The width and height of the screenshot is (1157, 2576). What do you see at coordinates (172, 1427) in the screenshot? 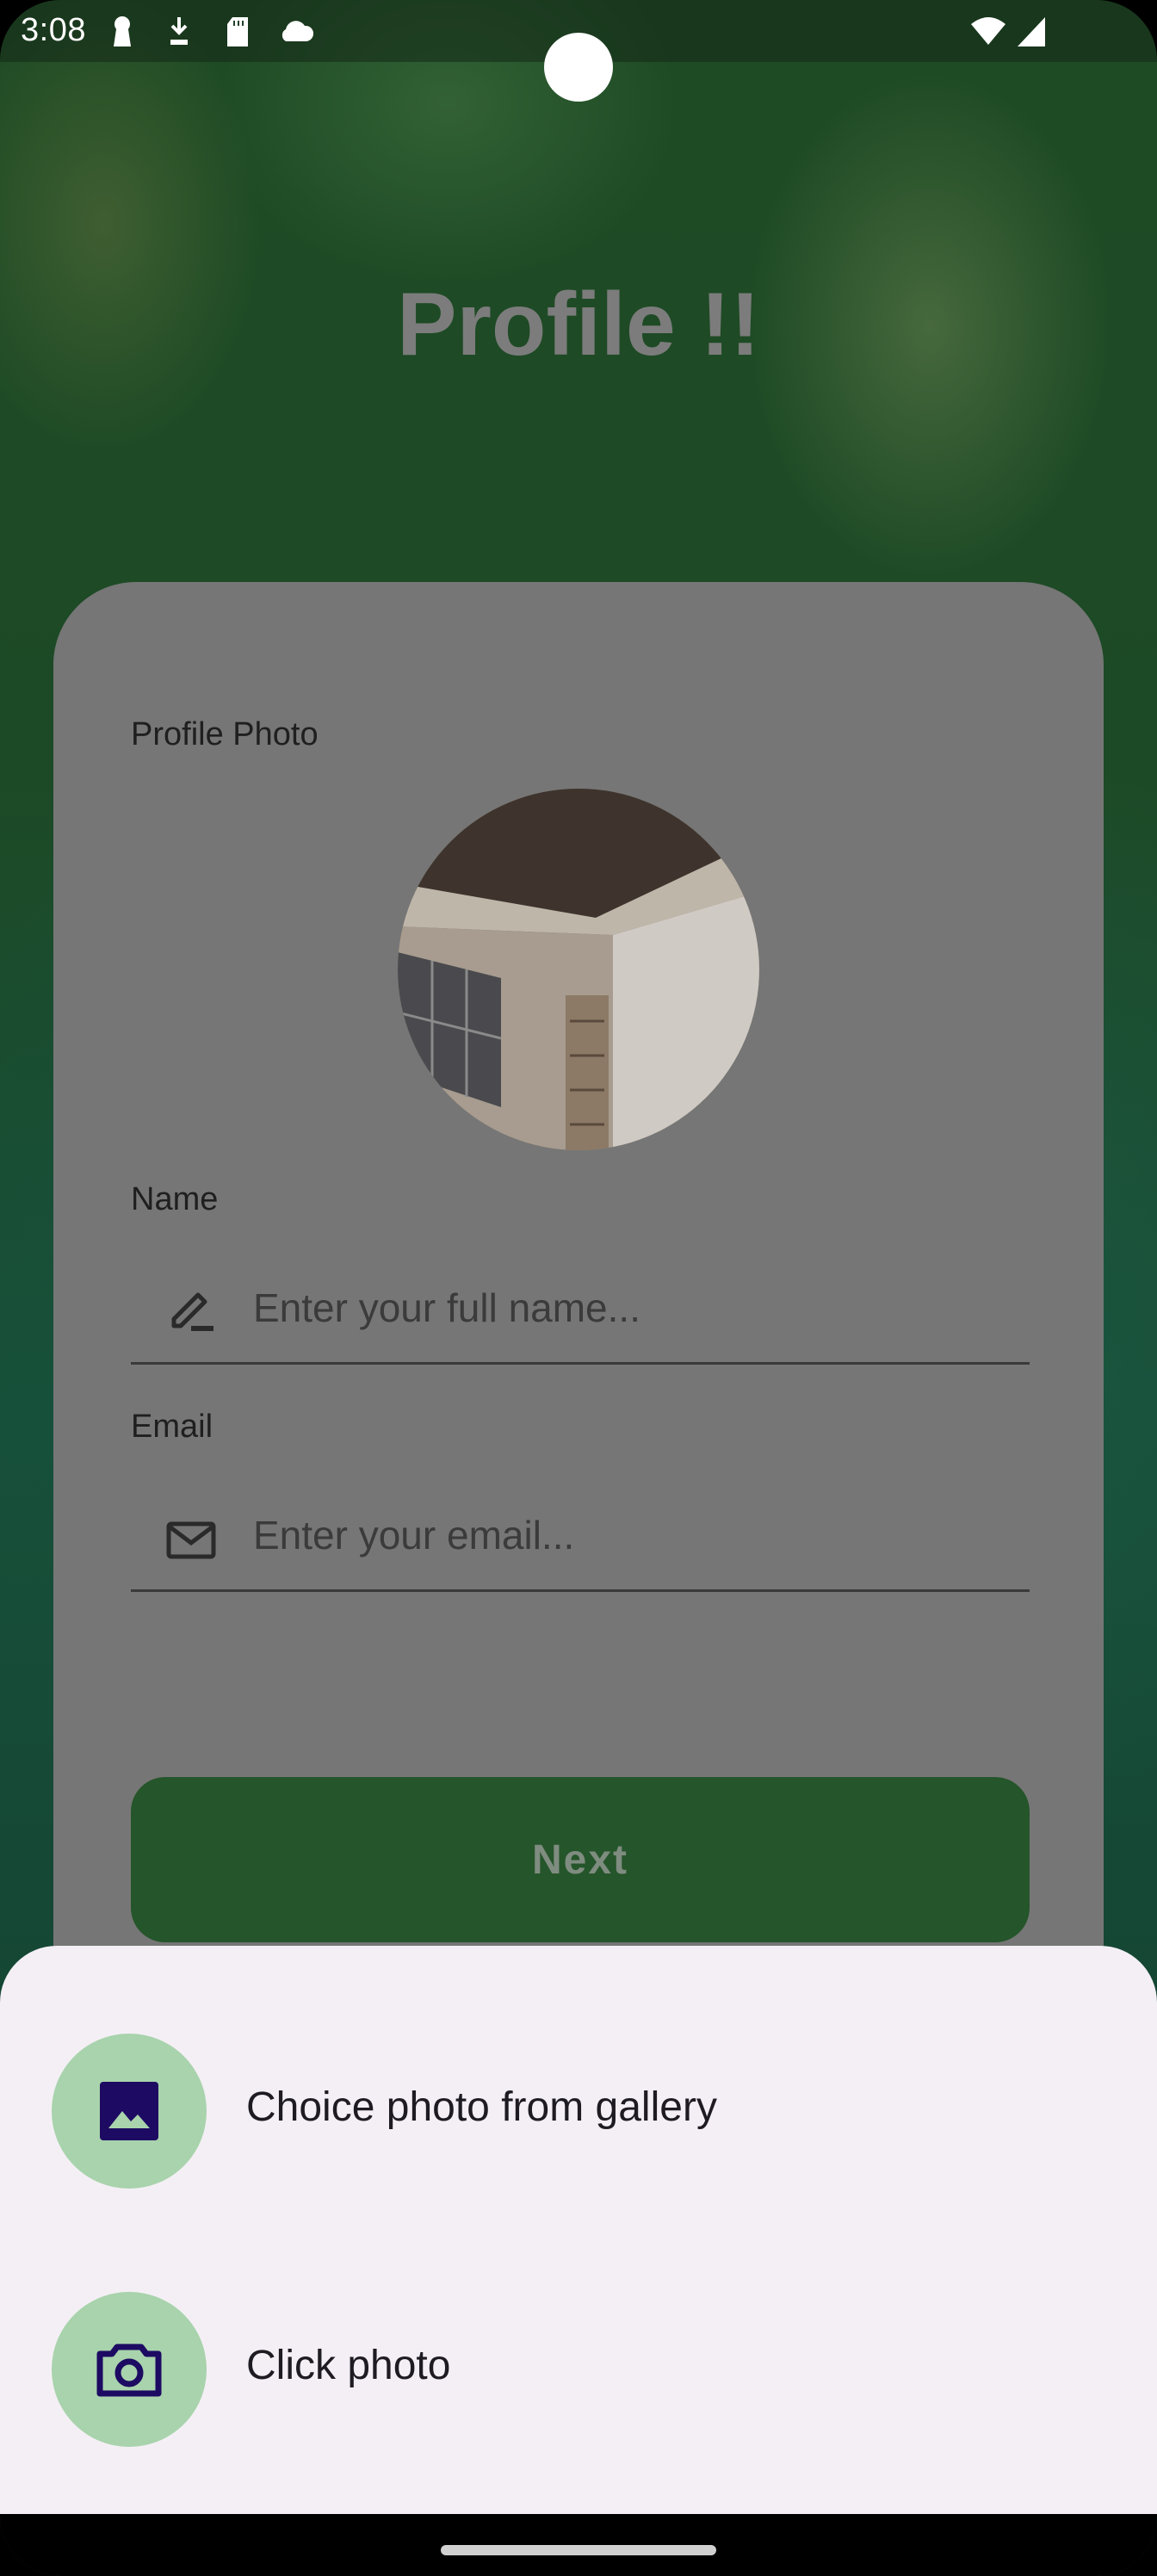
I see `email-label: Email` at bounding box center [172, 1427].